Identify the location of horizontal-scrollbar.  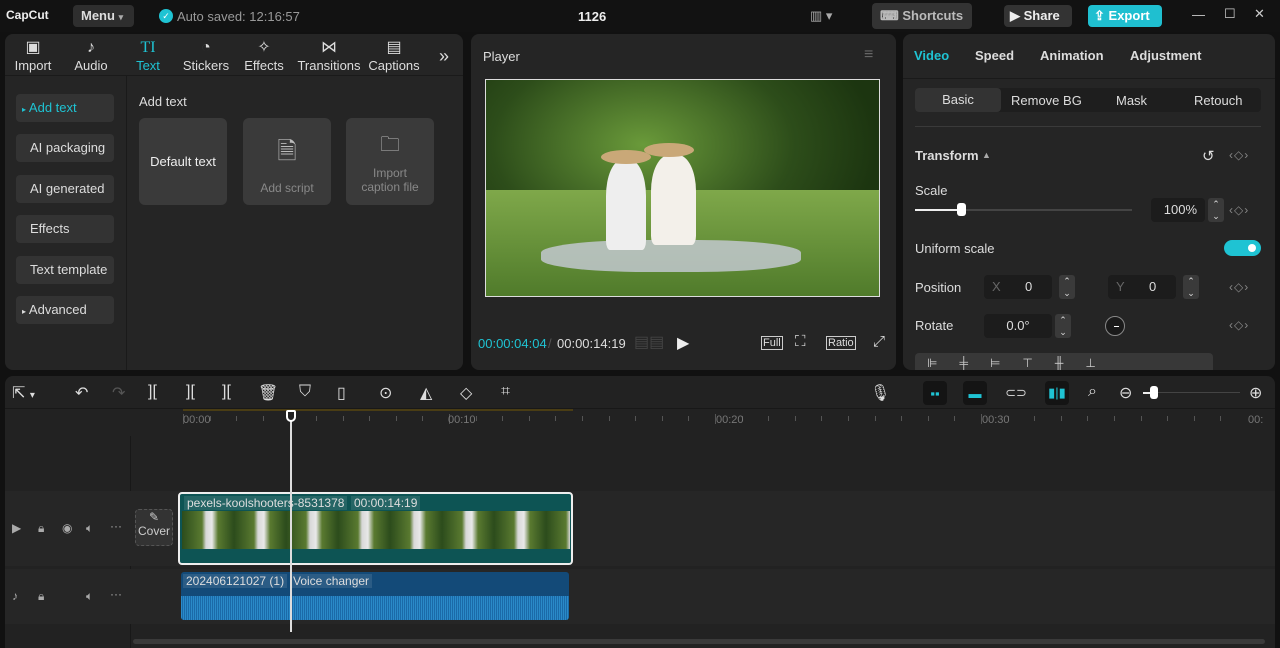
(699, 641).